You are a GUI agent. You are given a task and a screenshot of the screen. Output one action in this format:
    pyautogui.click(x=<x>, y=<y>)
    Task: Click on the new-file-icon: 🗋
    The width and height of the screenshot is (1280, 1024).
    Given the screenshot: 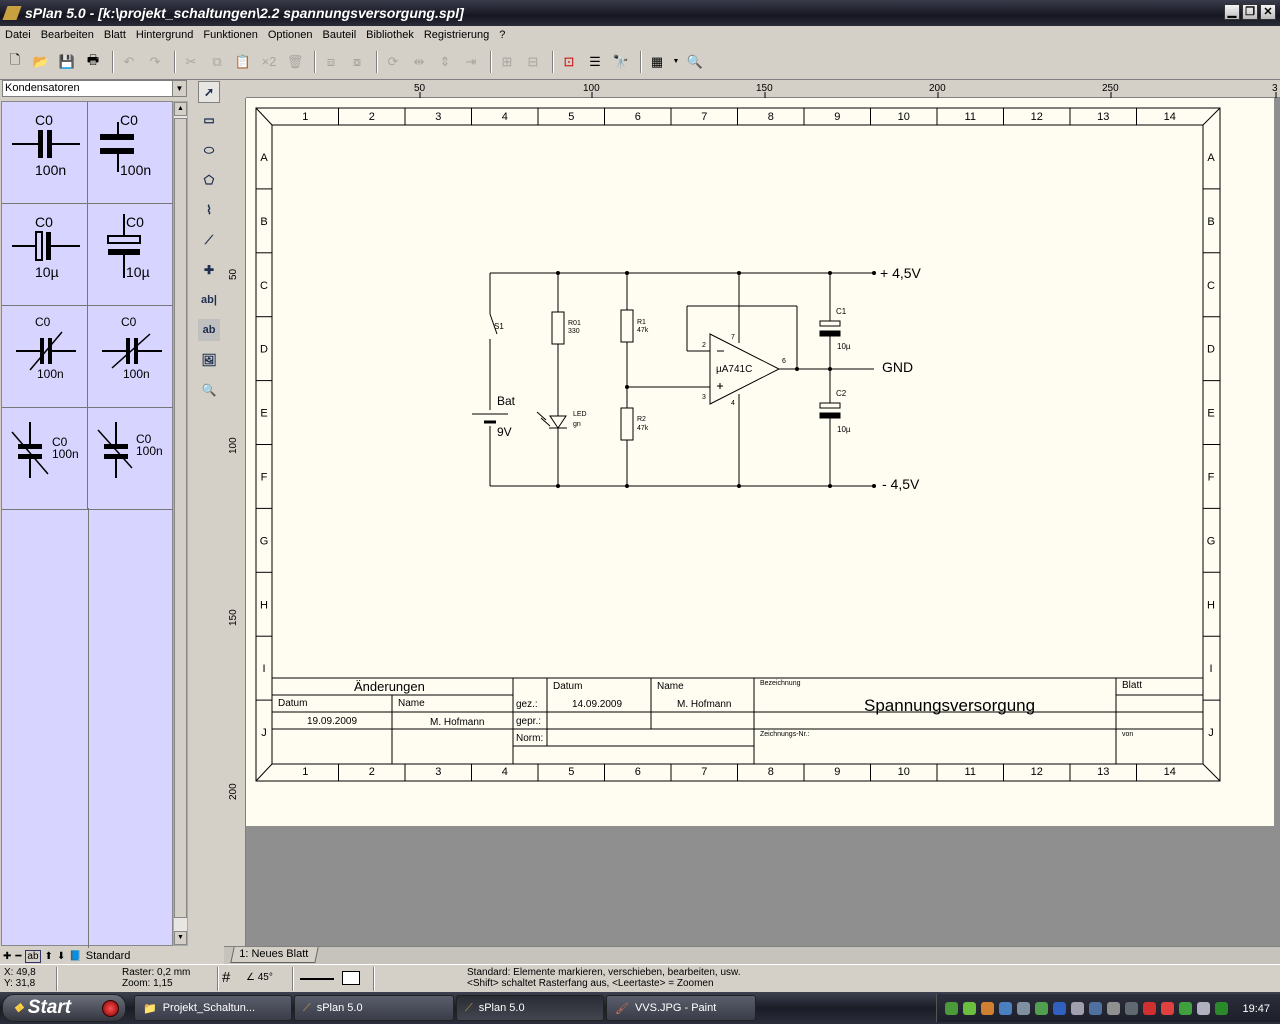 What is the action you would take?
    pyautogui.click(x=15, y=62)
    